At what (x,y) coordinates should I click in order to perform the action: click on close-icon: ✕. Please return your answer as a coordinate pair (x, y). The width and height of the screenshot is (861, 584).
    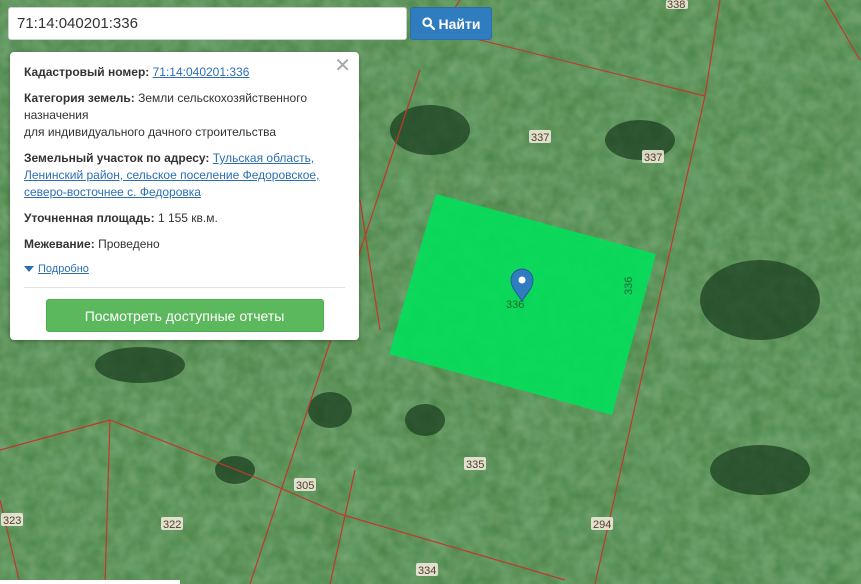
    Looking at the image, I should click on (342, 66).